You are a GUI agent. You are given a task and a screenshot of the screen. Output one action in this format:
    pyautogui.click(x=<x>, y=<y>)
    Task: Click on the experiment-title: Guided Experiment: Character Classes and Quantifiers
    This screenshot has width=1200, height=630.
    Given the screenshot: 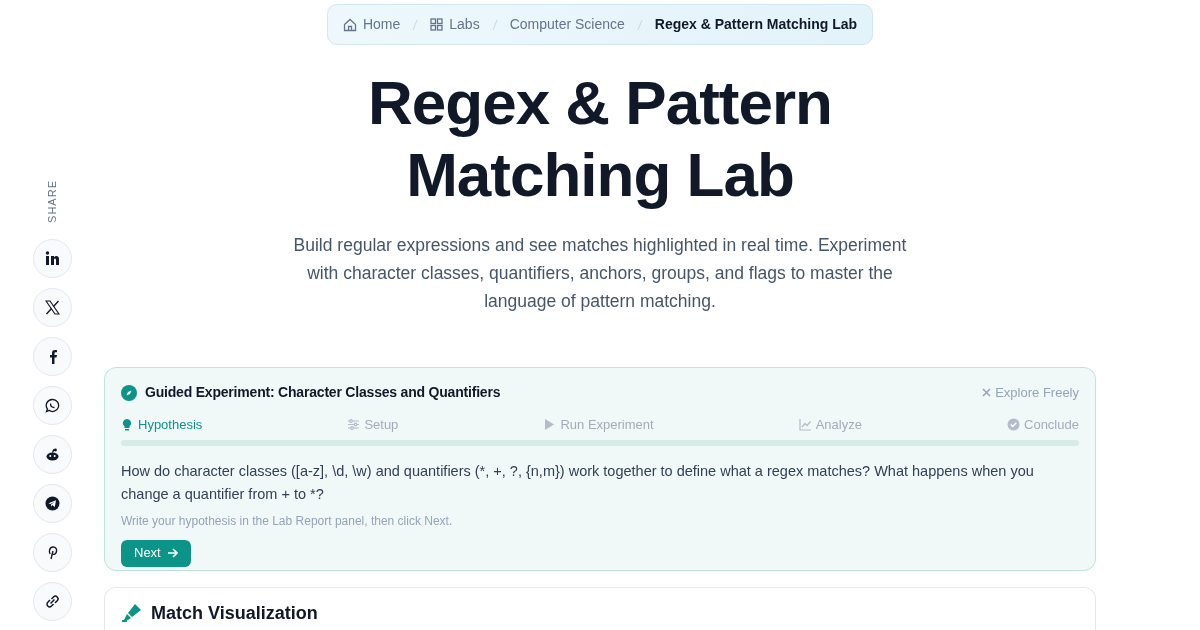 What is the action you would take?
    pyautogui.click(x=323, y=392)
    